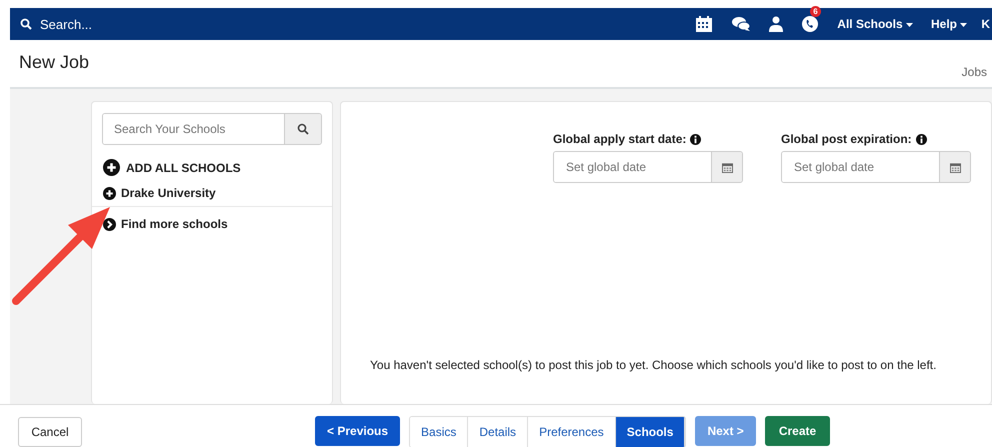 The width and height of the screenshot is (992, 447). Describe the element at coordinates (797, 431) in the screenshot. I see `create-button: Create` at that location.